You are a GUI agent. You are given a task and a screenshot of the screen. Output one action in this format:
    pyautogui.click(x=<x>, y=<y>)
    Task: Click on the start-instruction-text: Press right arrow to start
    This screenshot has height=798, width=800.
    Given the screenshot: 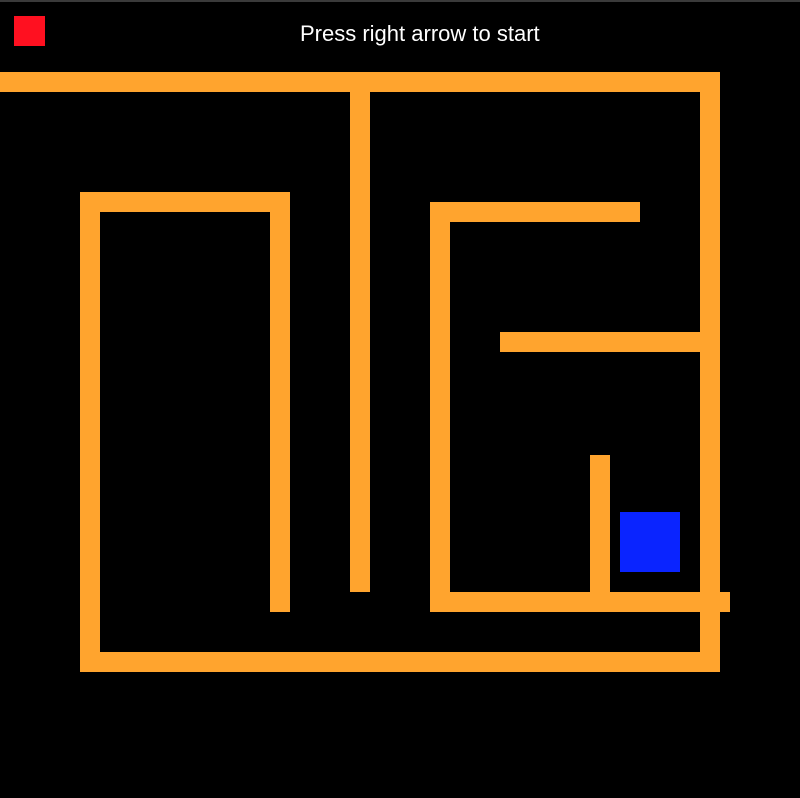 What is the action you would take?
    pyautogui.click(x=420, y=33)
    